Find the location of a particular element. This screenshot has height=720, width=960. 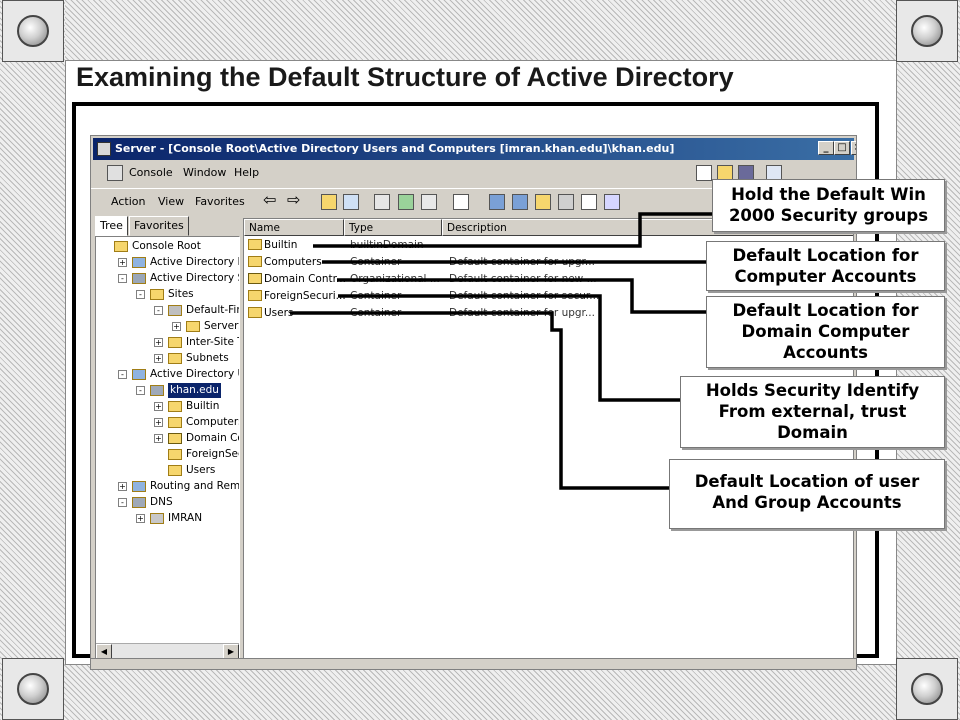

callout-computers: Default Location for Computer Accounts is located at coordinates (825, 266).